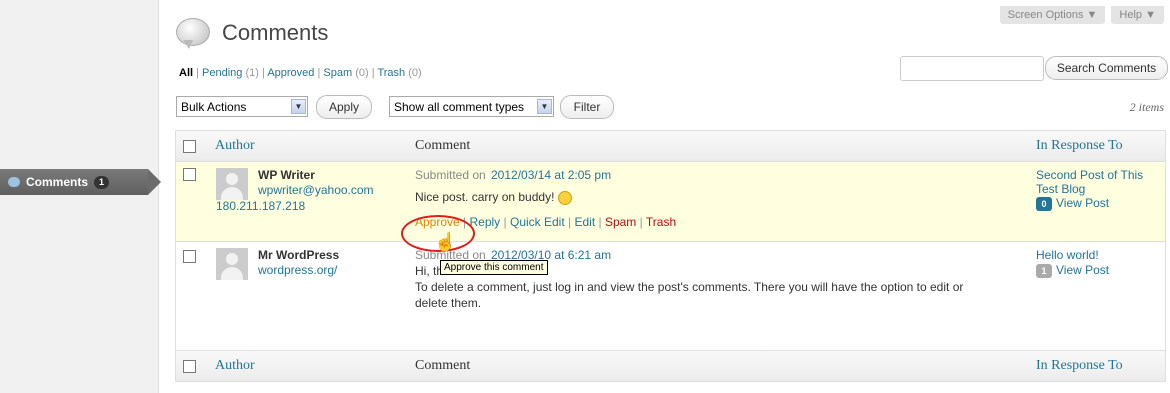 Image resolution: width=1170 pixels, height=393 pixels. Describe the element at coordinates (1146, 107) in the screenshot. I see `items-count: 2 items` at that location.